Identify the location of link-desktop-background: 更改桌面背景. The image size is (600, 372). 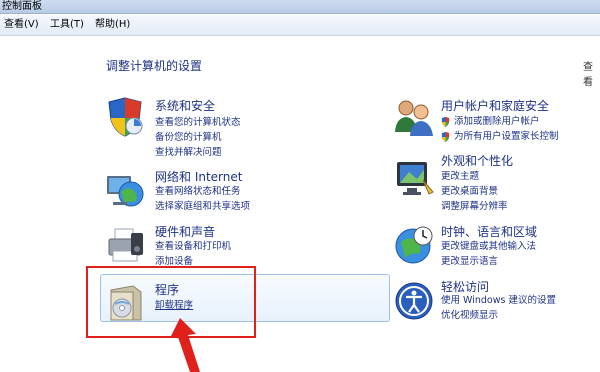
(469, 192).